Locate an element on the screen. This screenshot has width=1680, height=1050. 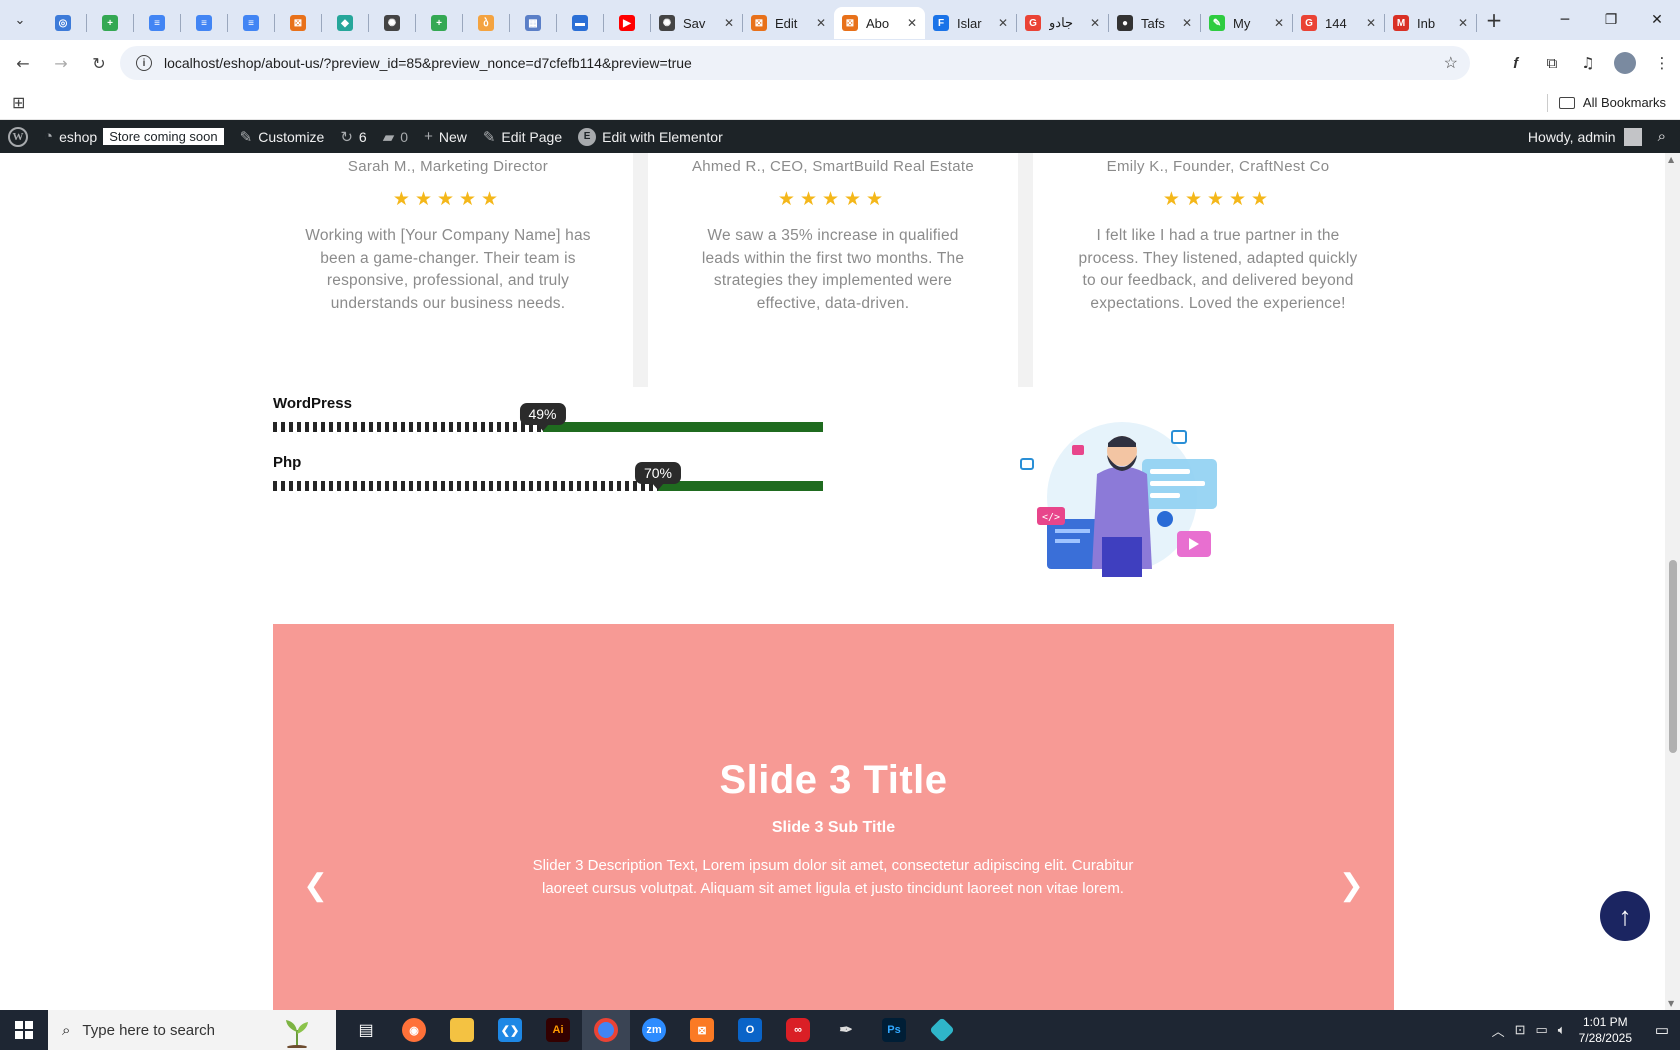
network-icon: ▭ is located at coordinates (1542, 1030).